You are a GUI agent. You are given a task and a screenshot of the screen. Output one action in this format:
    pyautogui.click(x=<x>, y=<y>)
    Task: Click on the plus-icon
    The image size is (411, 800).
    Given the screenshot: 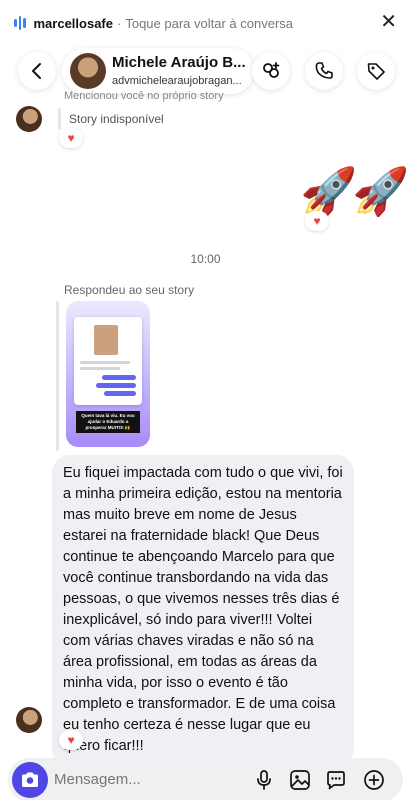 What is the action you would take?
    pyautogui.click(x=374, y=780)
    